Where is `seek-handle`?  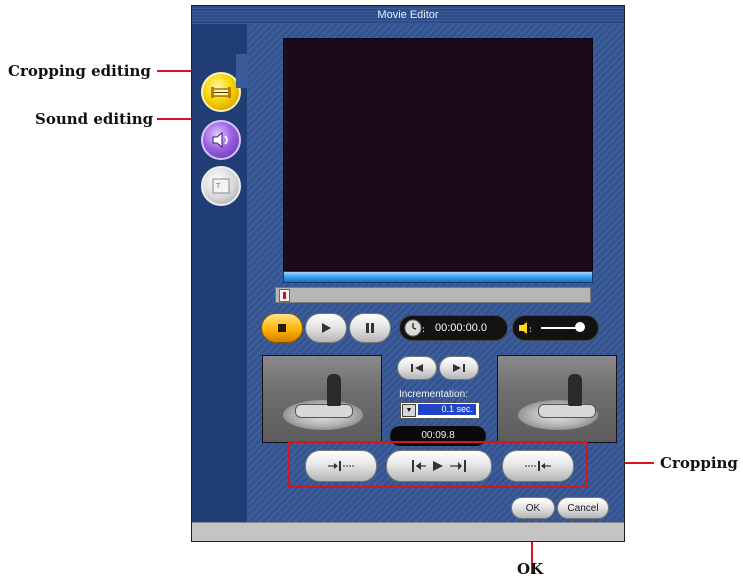 seek-handle is located at coordinates (284, 295).